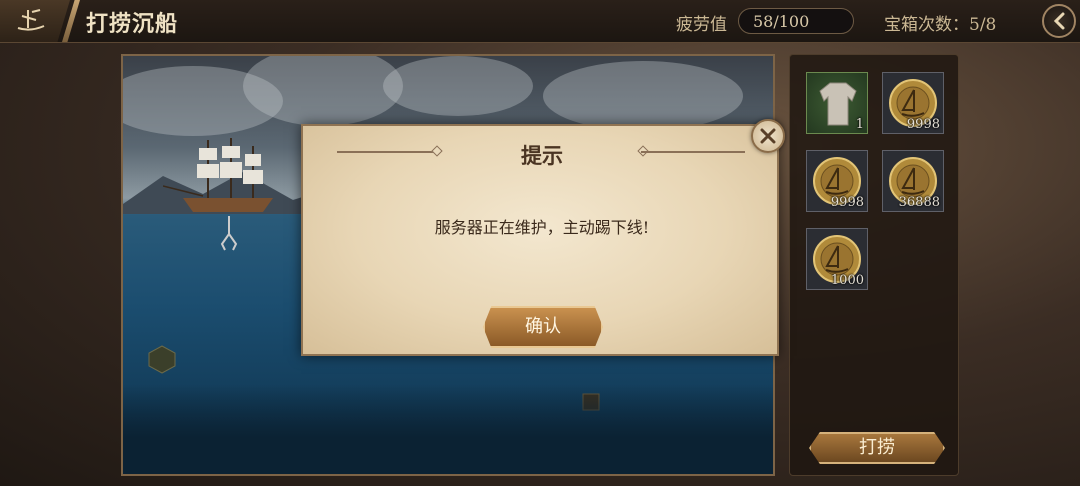 This screenshot has height=486, width=1080. Describe the element at coordinates (542, 155) in the screenshot. I see `dialog-title: 提示` at that location.